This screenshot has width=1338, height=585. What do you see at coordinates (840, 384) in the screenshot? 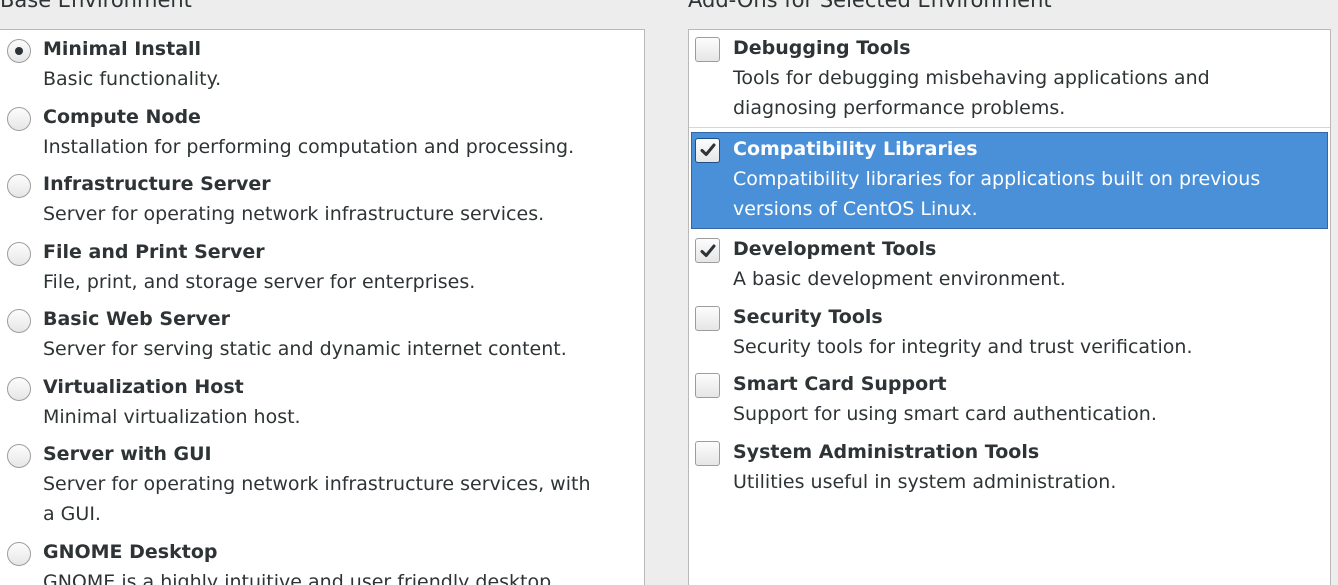
I see `addon-title: Smart Card Support` at bounding box center [840, 384].